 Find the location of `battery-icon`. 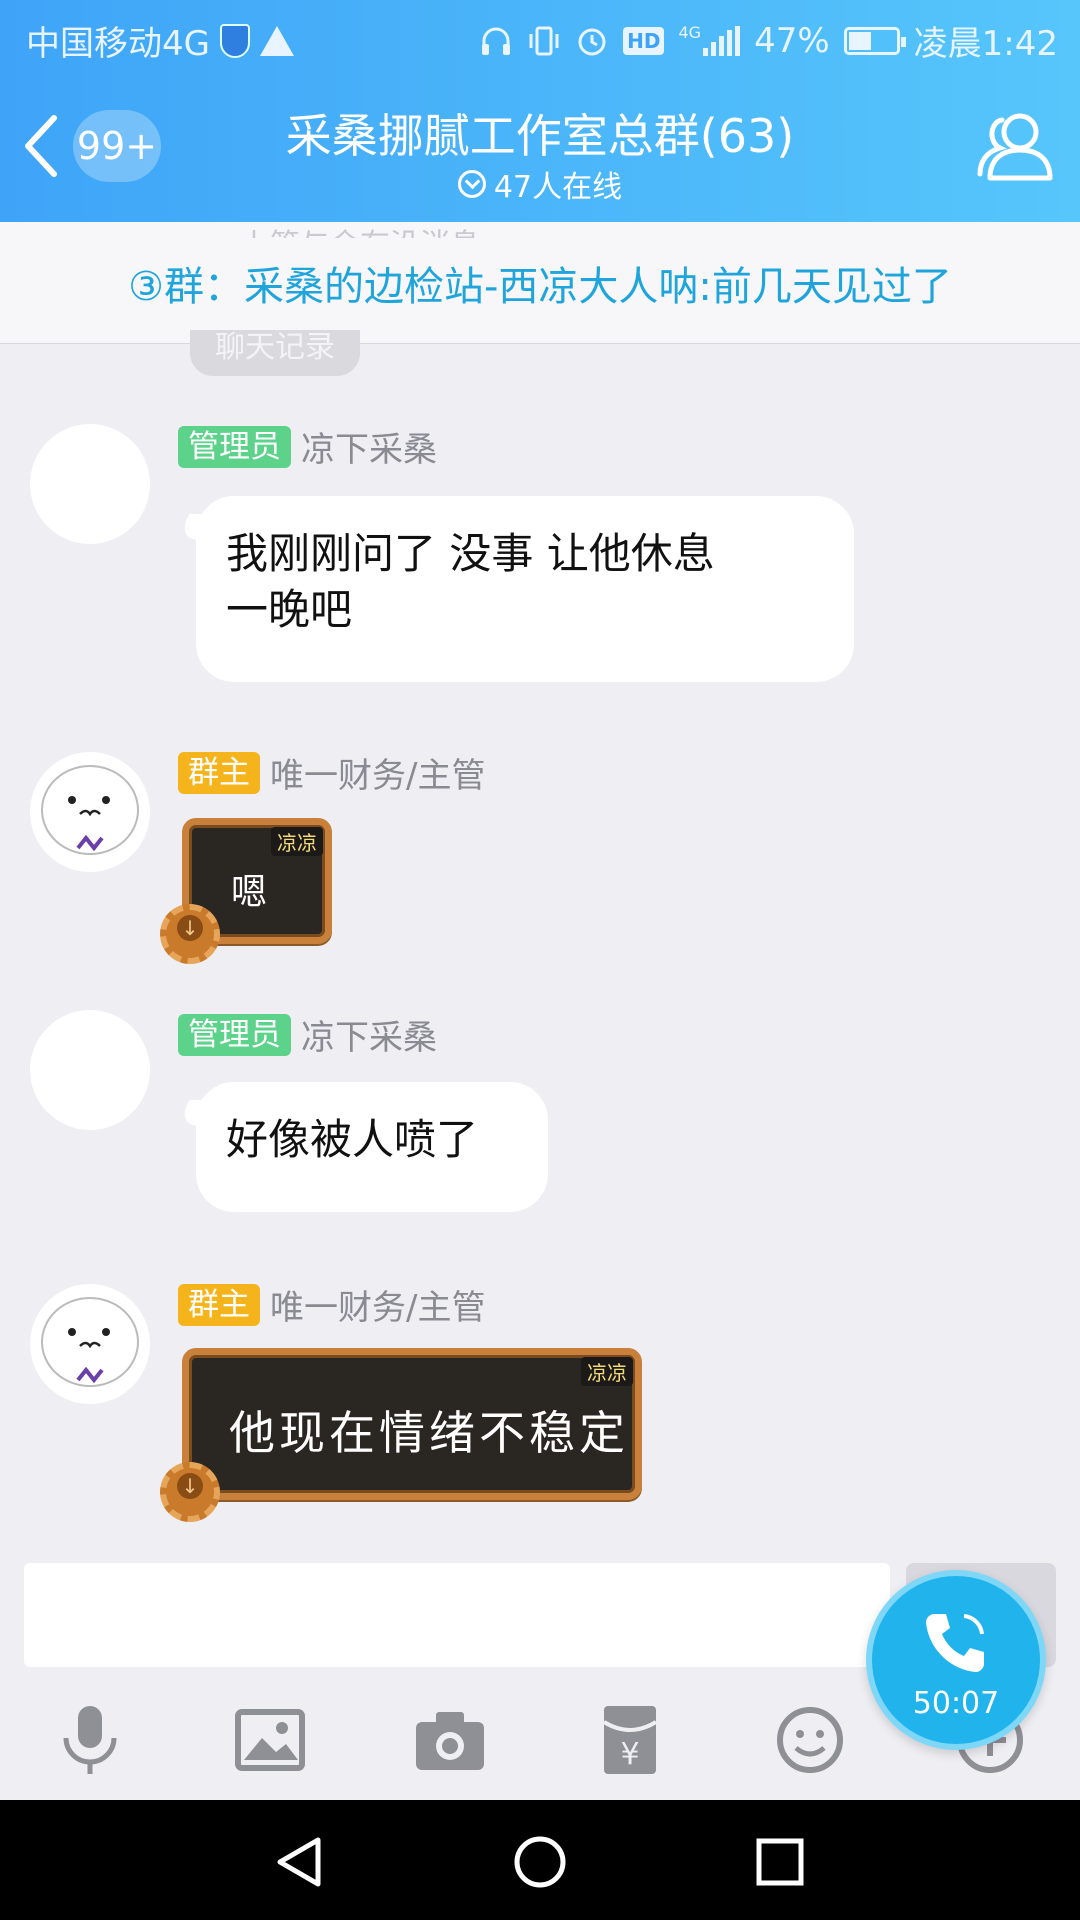

battery-icon is located at coordinates (874, 40).